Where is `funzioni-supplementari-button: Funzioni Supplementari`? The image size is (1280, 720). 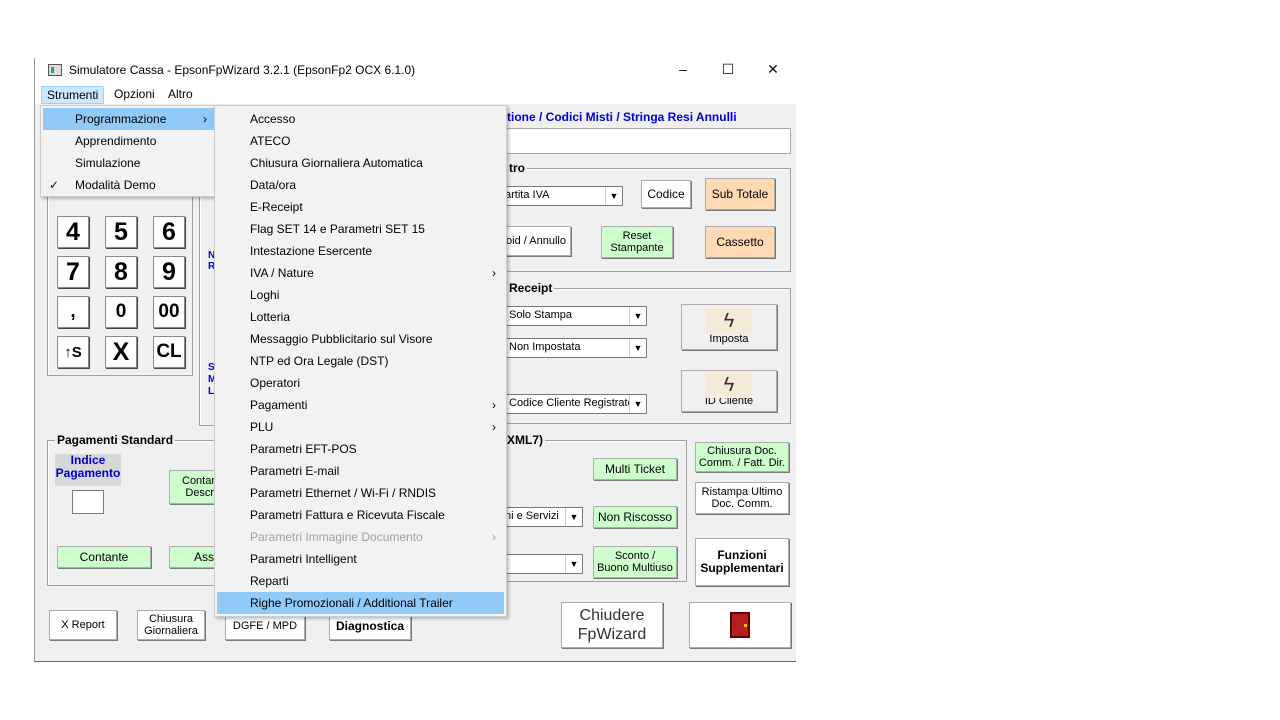 funzioni-supplementari-button: Funzioni Supplementari is located at coordinates (742, 562).